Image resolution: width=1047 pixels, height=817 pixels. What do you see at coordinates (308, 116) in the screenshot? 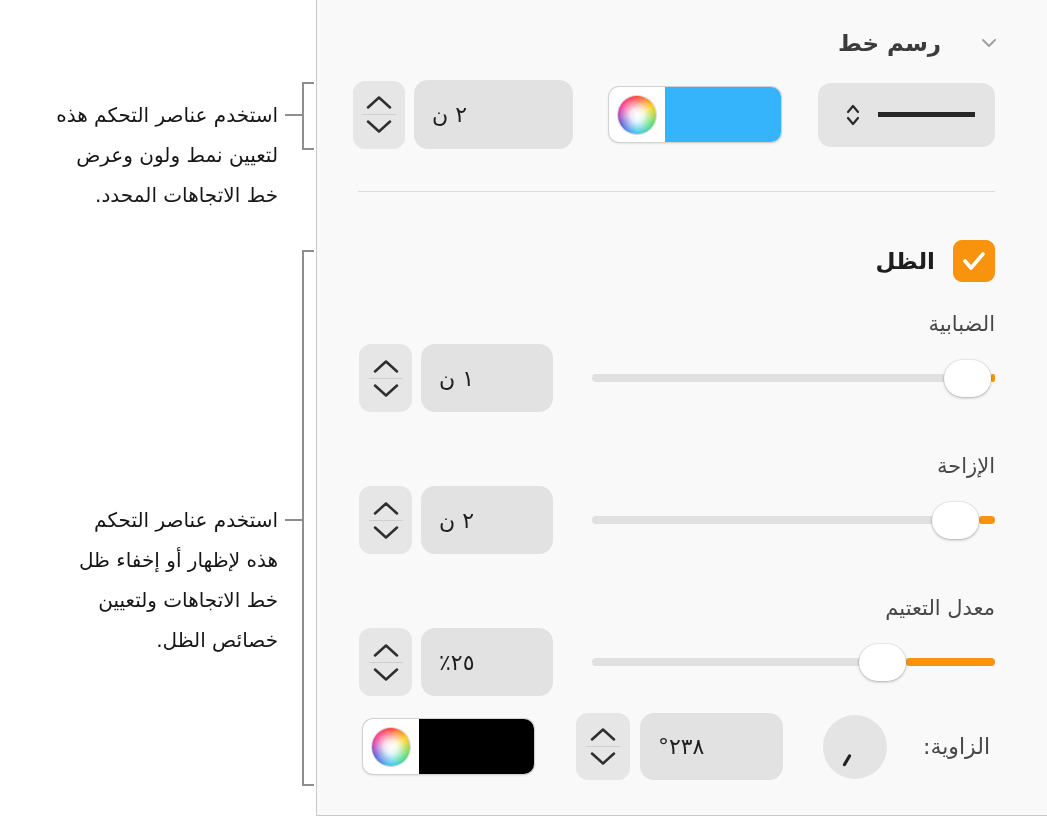
I see `callout-bracket` at bounding box center [308, 116].